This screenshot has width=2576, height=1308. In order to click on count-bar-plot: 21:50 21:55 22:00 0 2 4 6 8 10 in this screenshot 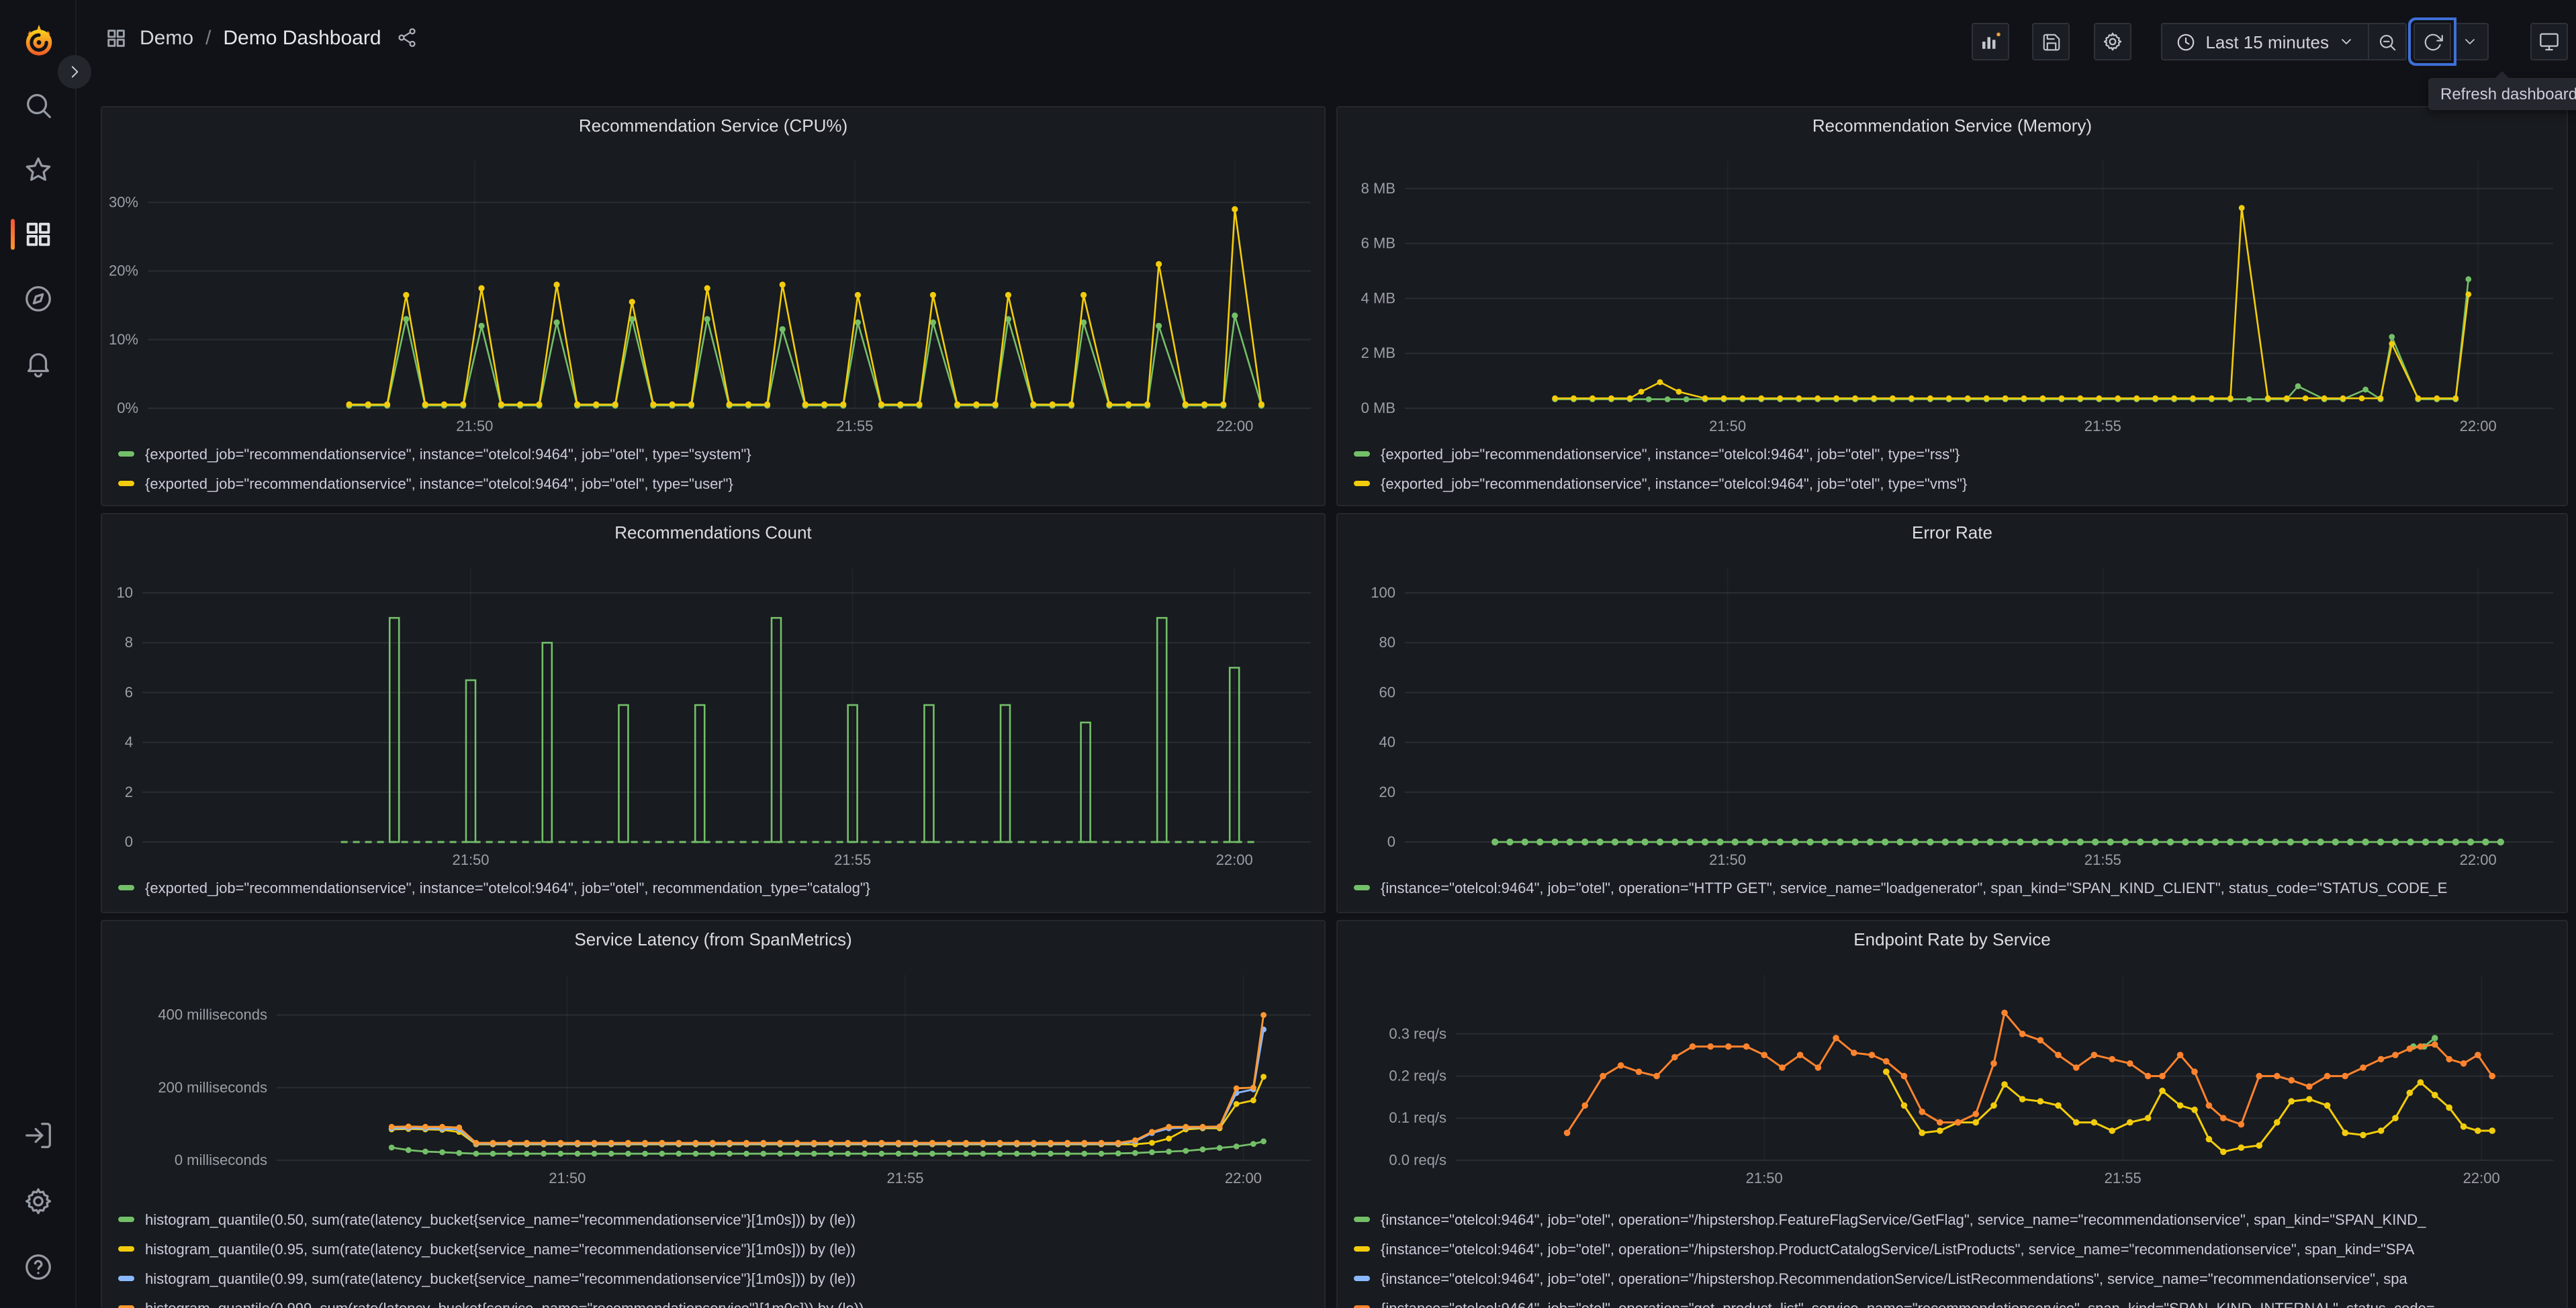, I will do `click(713, 713)`.